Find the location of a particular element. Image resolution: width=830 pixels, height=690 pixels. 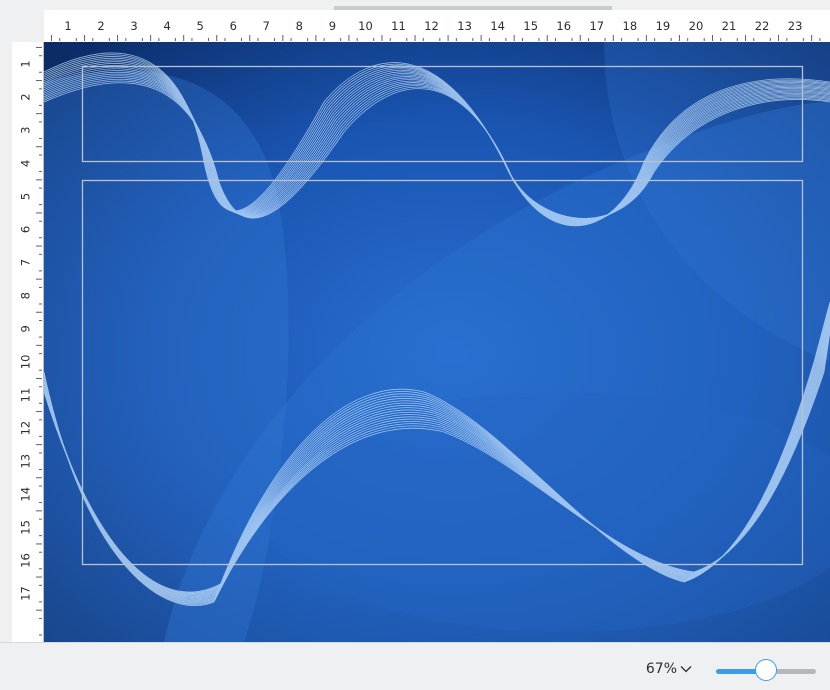

zoom-slider is located at coordinates (766, 671).